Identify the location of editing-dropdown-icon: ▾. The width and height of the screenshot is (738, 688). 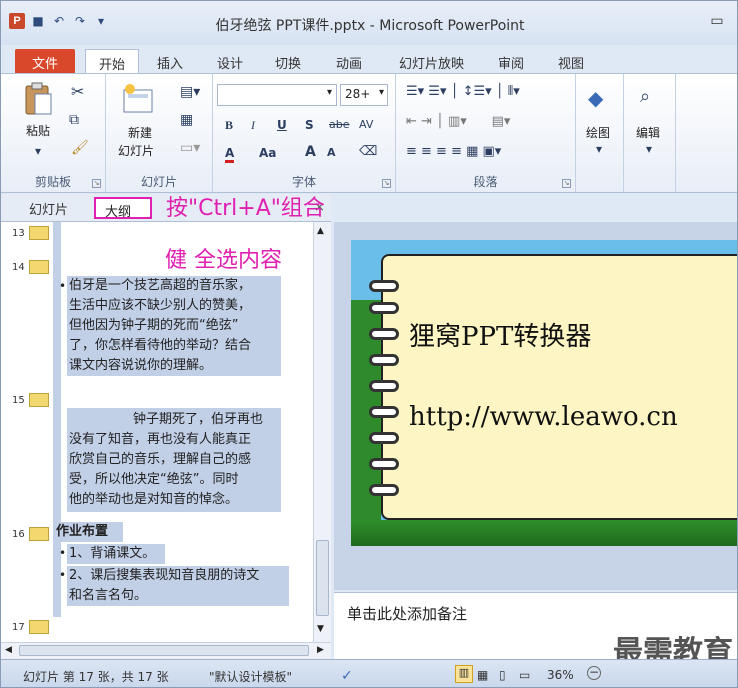
(649, 149).